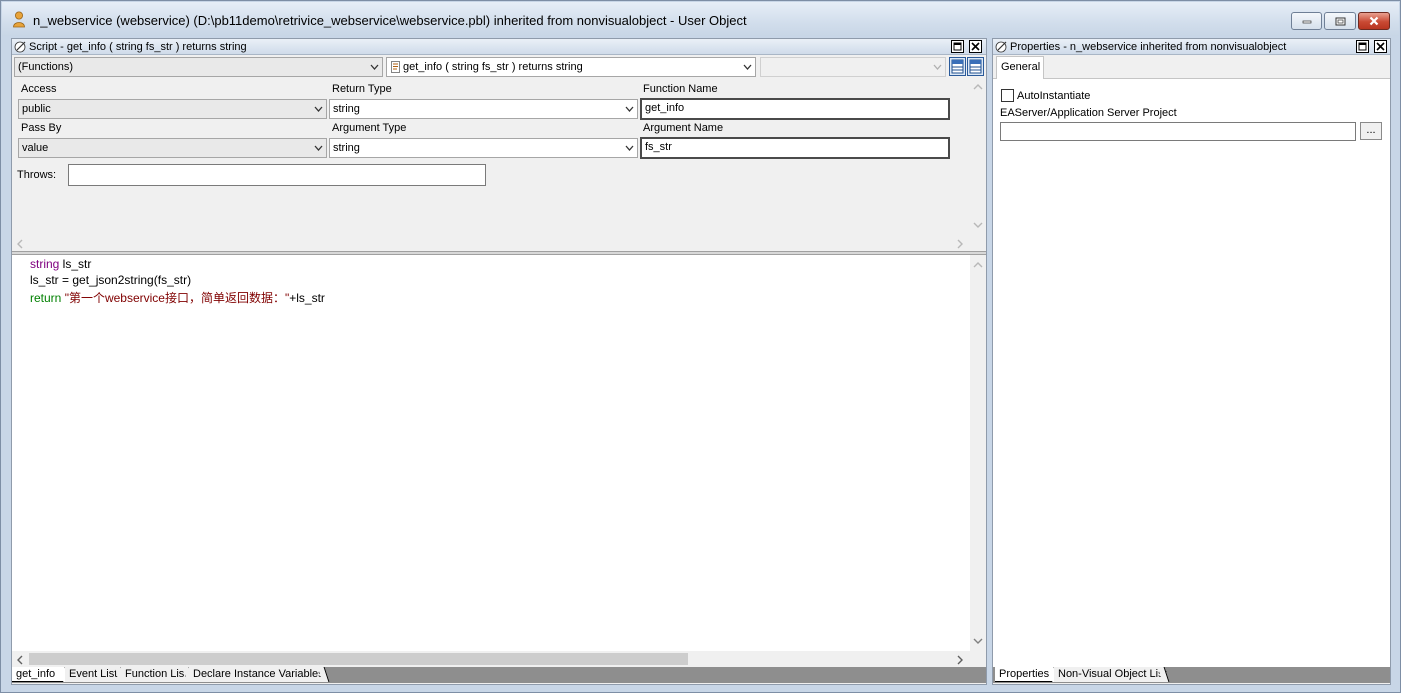 Image resolution: width=1401 pixels, height=693 pixels. Describe the element at coordinates (41, 128) in the screenshot. I see `pass-by-label: Pass By` at that location.